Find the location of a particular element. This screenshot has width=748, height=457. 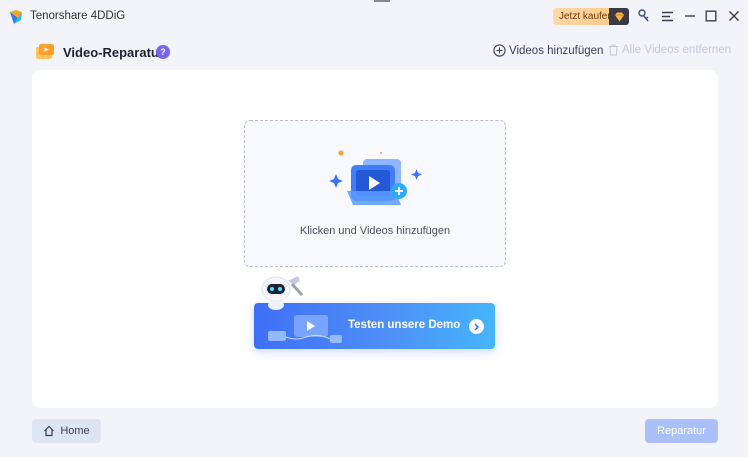

plus-circle-icon is located at coordinates (499, 50).